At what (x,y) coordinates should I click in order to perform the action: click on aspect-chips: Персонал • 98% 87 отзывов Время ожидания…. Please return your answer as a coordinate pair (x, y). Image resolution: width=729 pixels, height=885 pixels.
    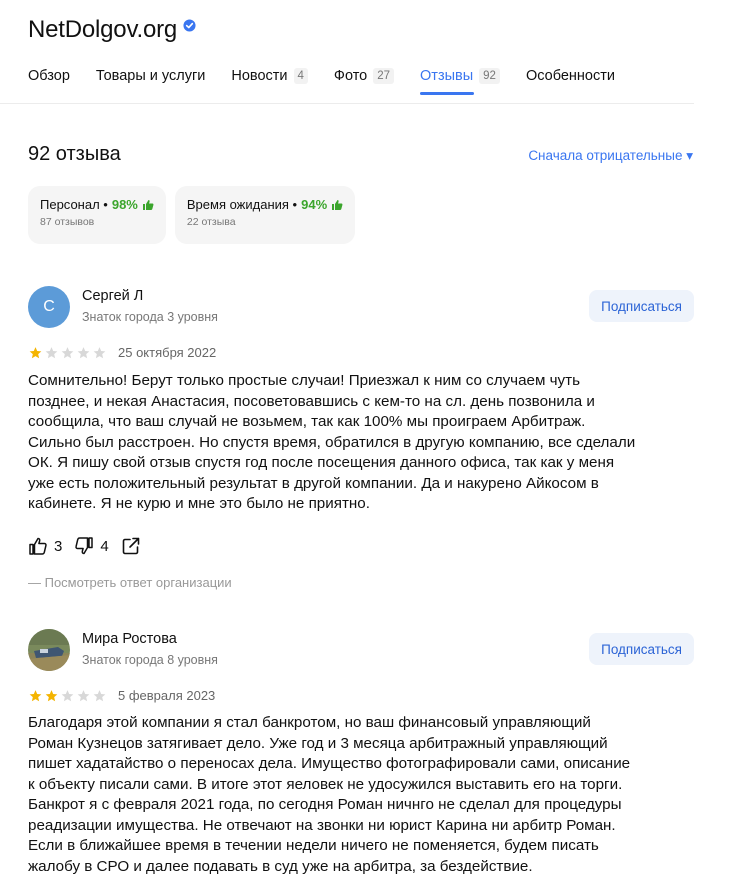
    Looking at the image, I should click on (196, 215).